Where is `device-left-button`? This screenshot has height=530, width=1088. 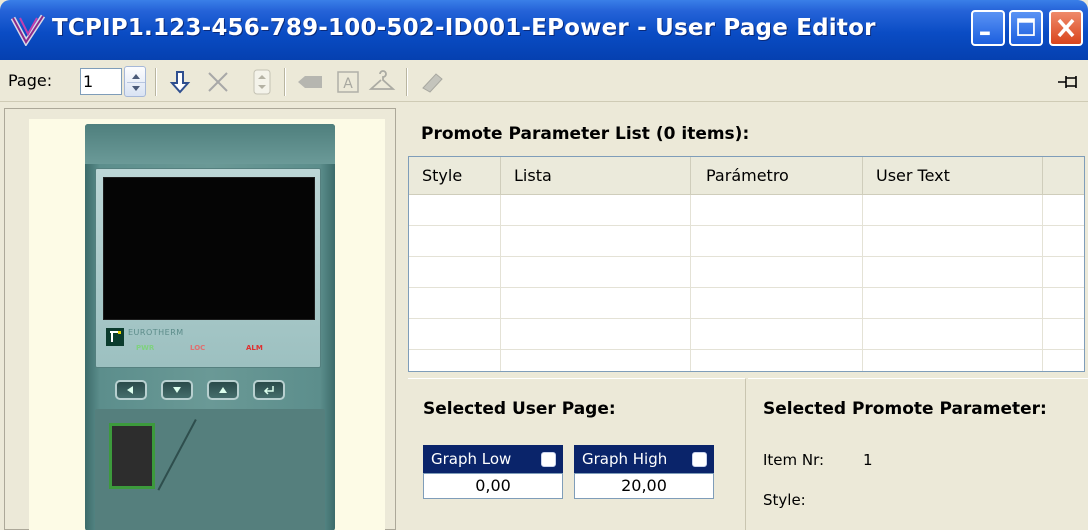 device-left-button is located at coordinates (131, 390).